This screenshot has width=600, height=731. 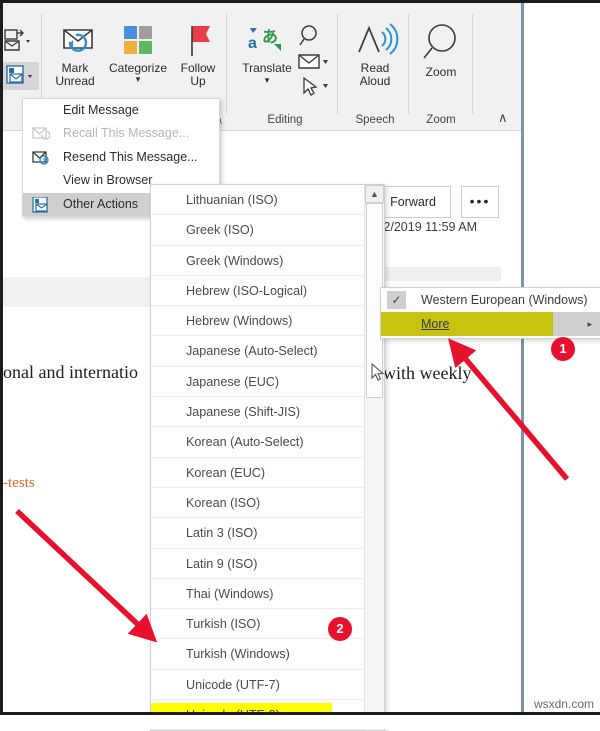 I want to click on svg-text: a, so click(x=252, y=43).